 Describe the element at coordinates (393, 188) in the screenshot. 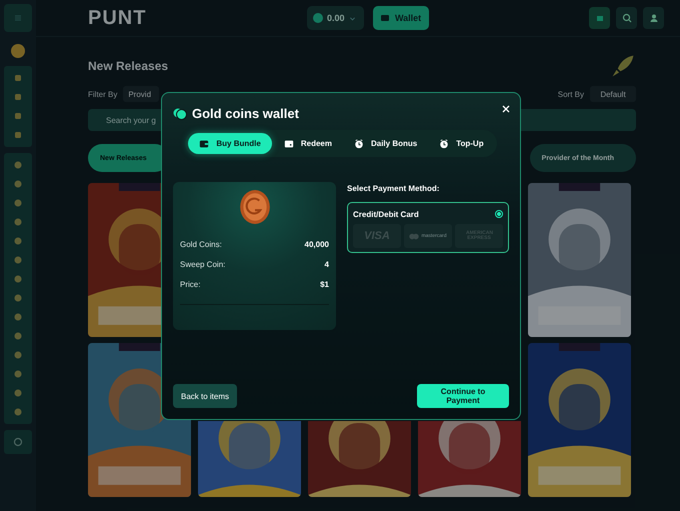

I see `section-label: Select Payment Method:` at that location.